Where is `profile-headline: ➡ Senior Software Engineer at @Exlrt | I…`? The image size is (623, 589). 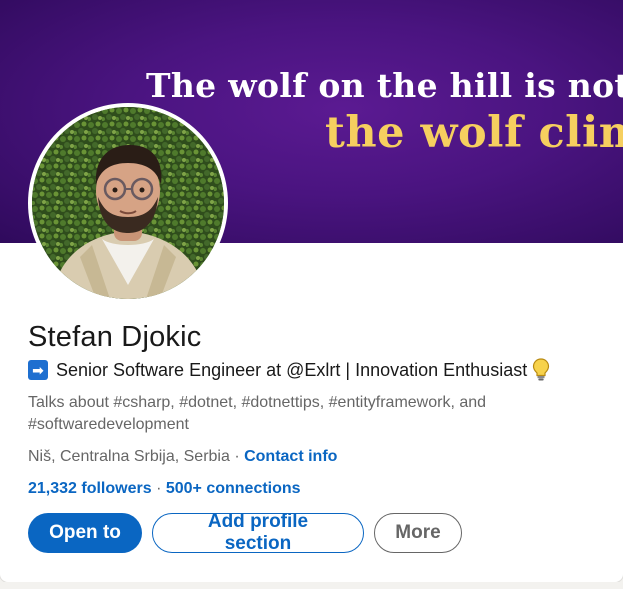
profile-headline: ➡ Senior Software Engineer at @Exlrt | I… is located at coordinates (289, 370).